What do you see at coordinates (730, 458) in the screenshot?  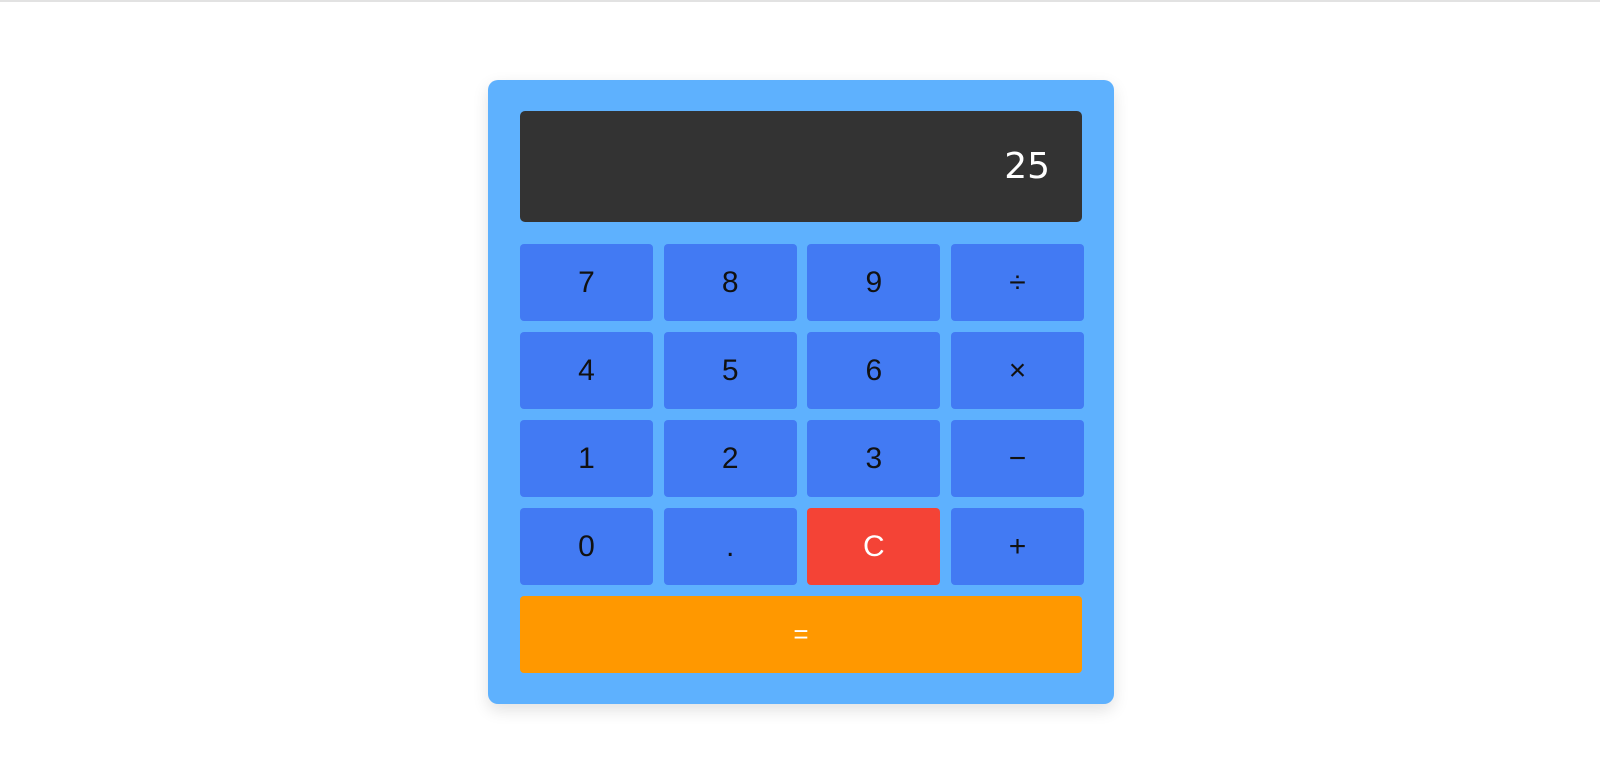 I see `key-2: 2` at bounding box center [730, 458].